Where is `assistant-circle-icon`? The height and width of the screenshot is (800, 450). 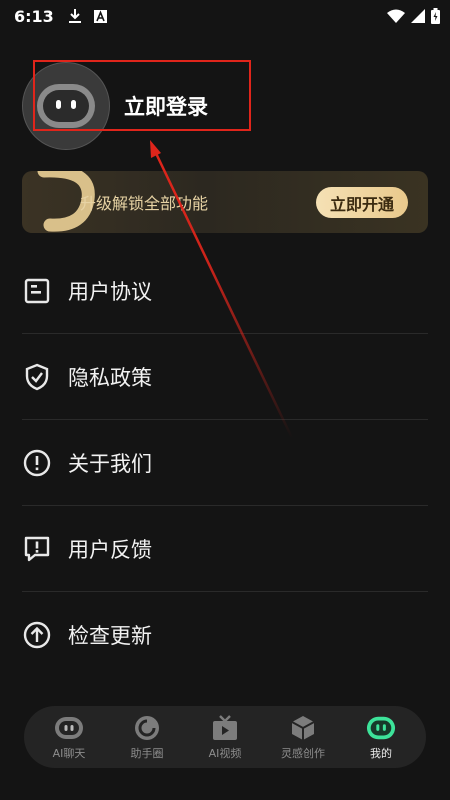
assistant-circle-icon is located at coordinates (147, 728).